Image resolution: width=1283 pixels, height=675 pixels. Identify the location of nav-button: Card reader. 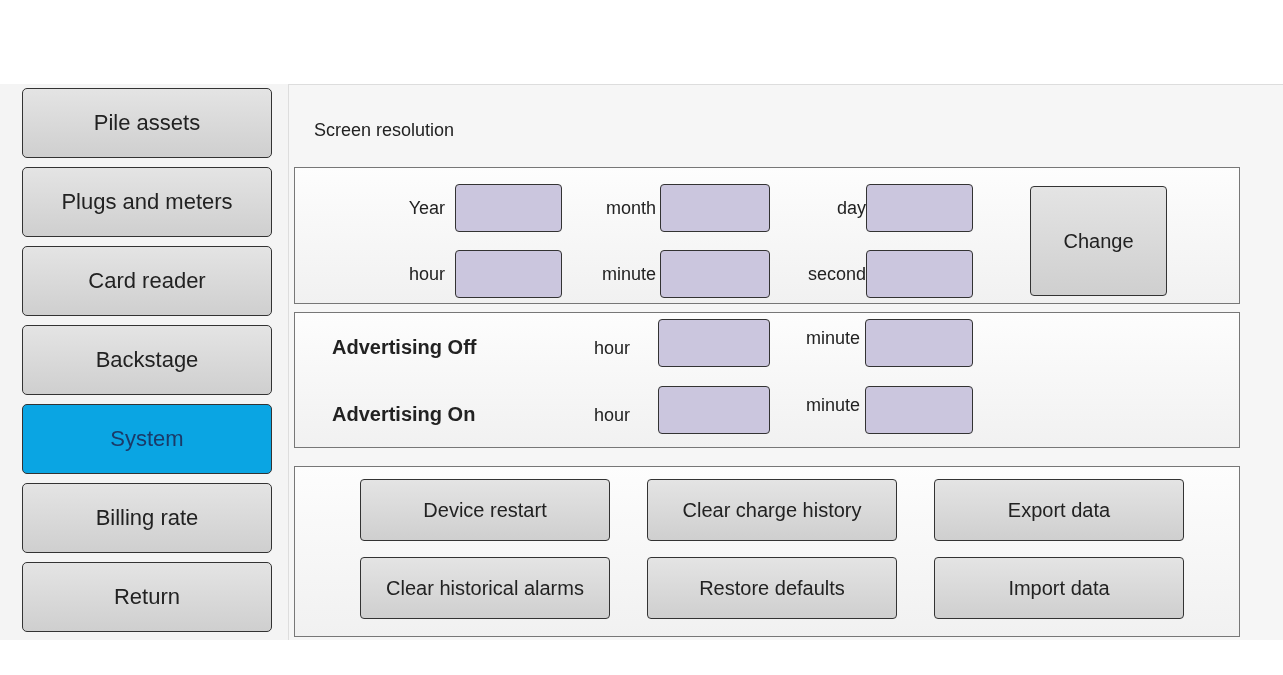
(147, 281).